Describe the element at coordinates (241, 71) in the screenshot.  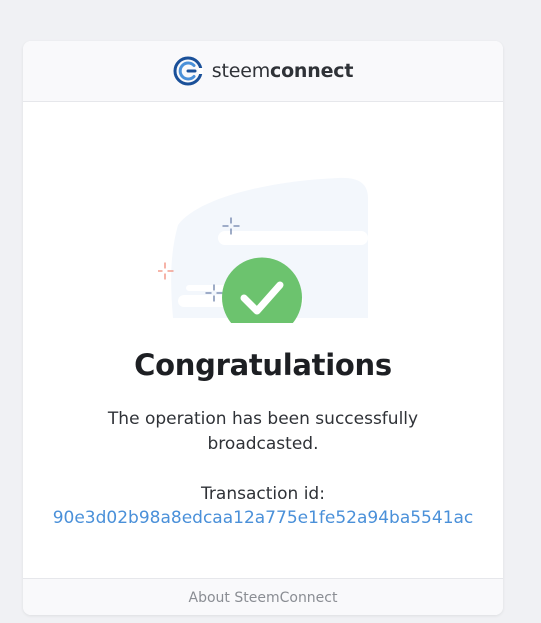
I see `brand-name-light: steem` at that location.